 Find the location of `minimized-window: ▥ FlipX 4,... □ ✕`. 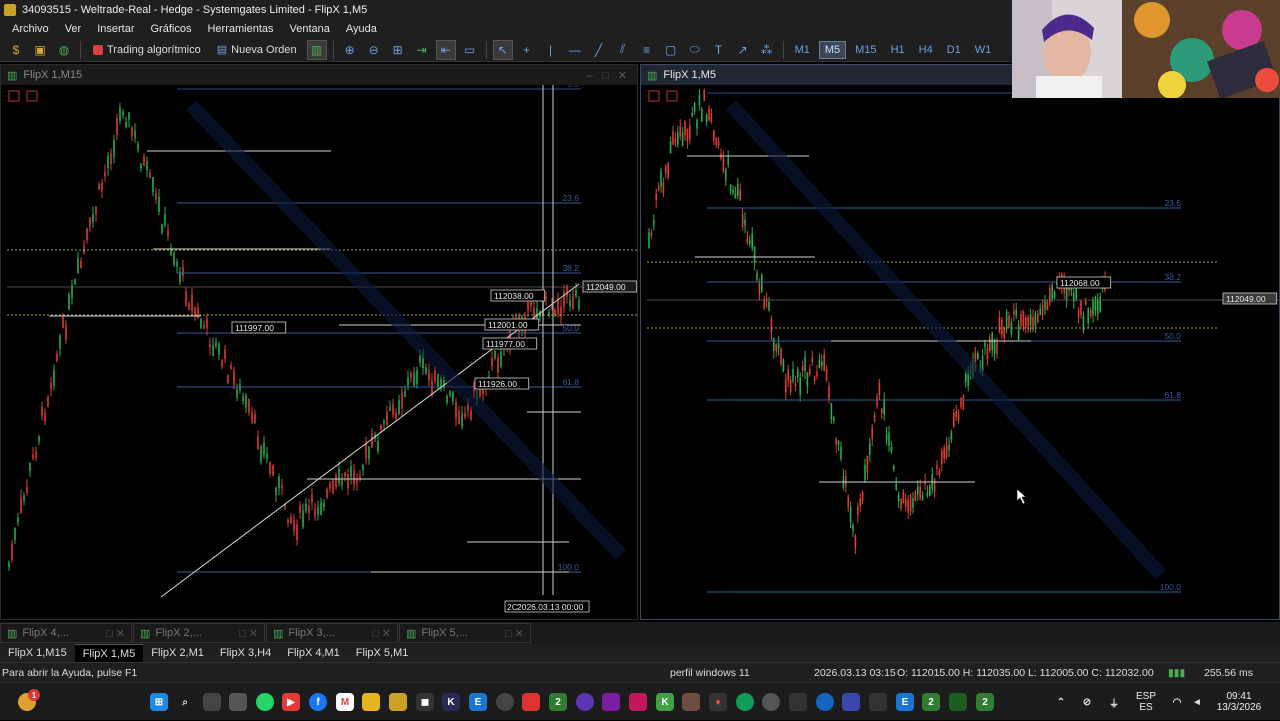

minimized-window: ▥ FlipX 4,... □ ✕ is located at coordinates (66, 633).